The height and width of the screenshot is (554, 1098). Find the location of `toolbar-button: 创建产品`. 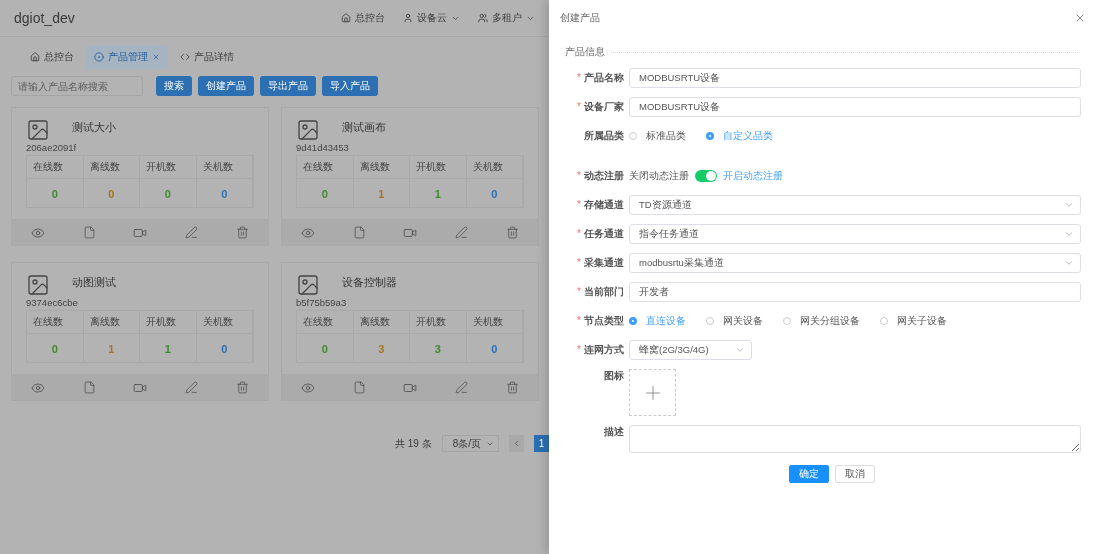

toolbar-button: 创建产品 is located at coordinates (226, 86).